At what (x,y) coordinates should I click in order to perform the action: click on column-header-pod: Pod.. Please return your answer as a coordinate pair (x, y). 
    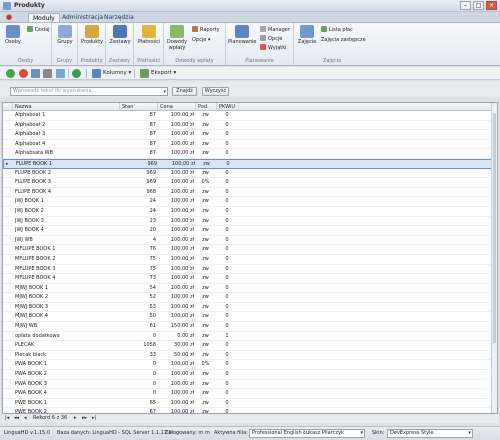
    Looking at the image, I should click on (206, 107).